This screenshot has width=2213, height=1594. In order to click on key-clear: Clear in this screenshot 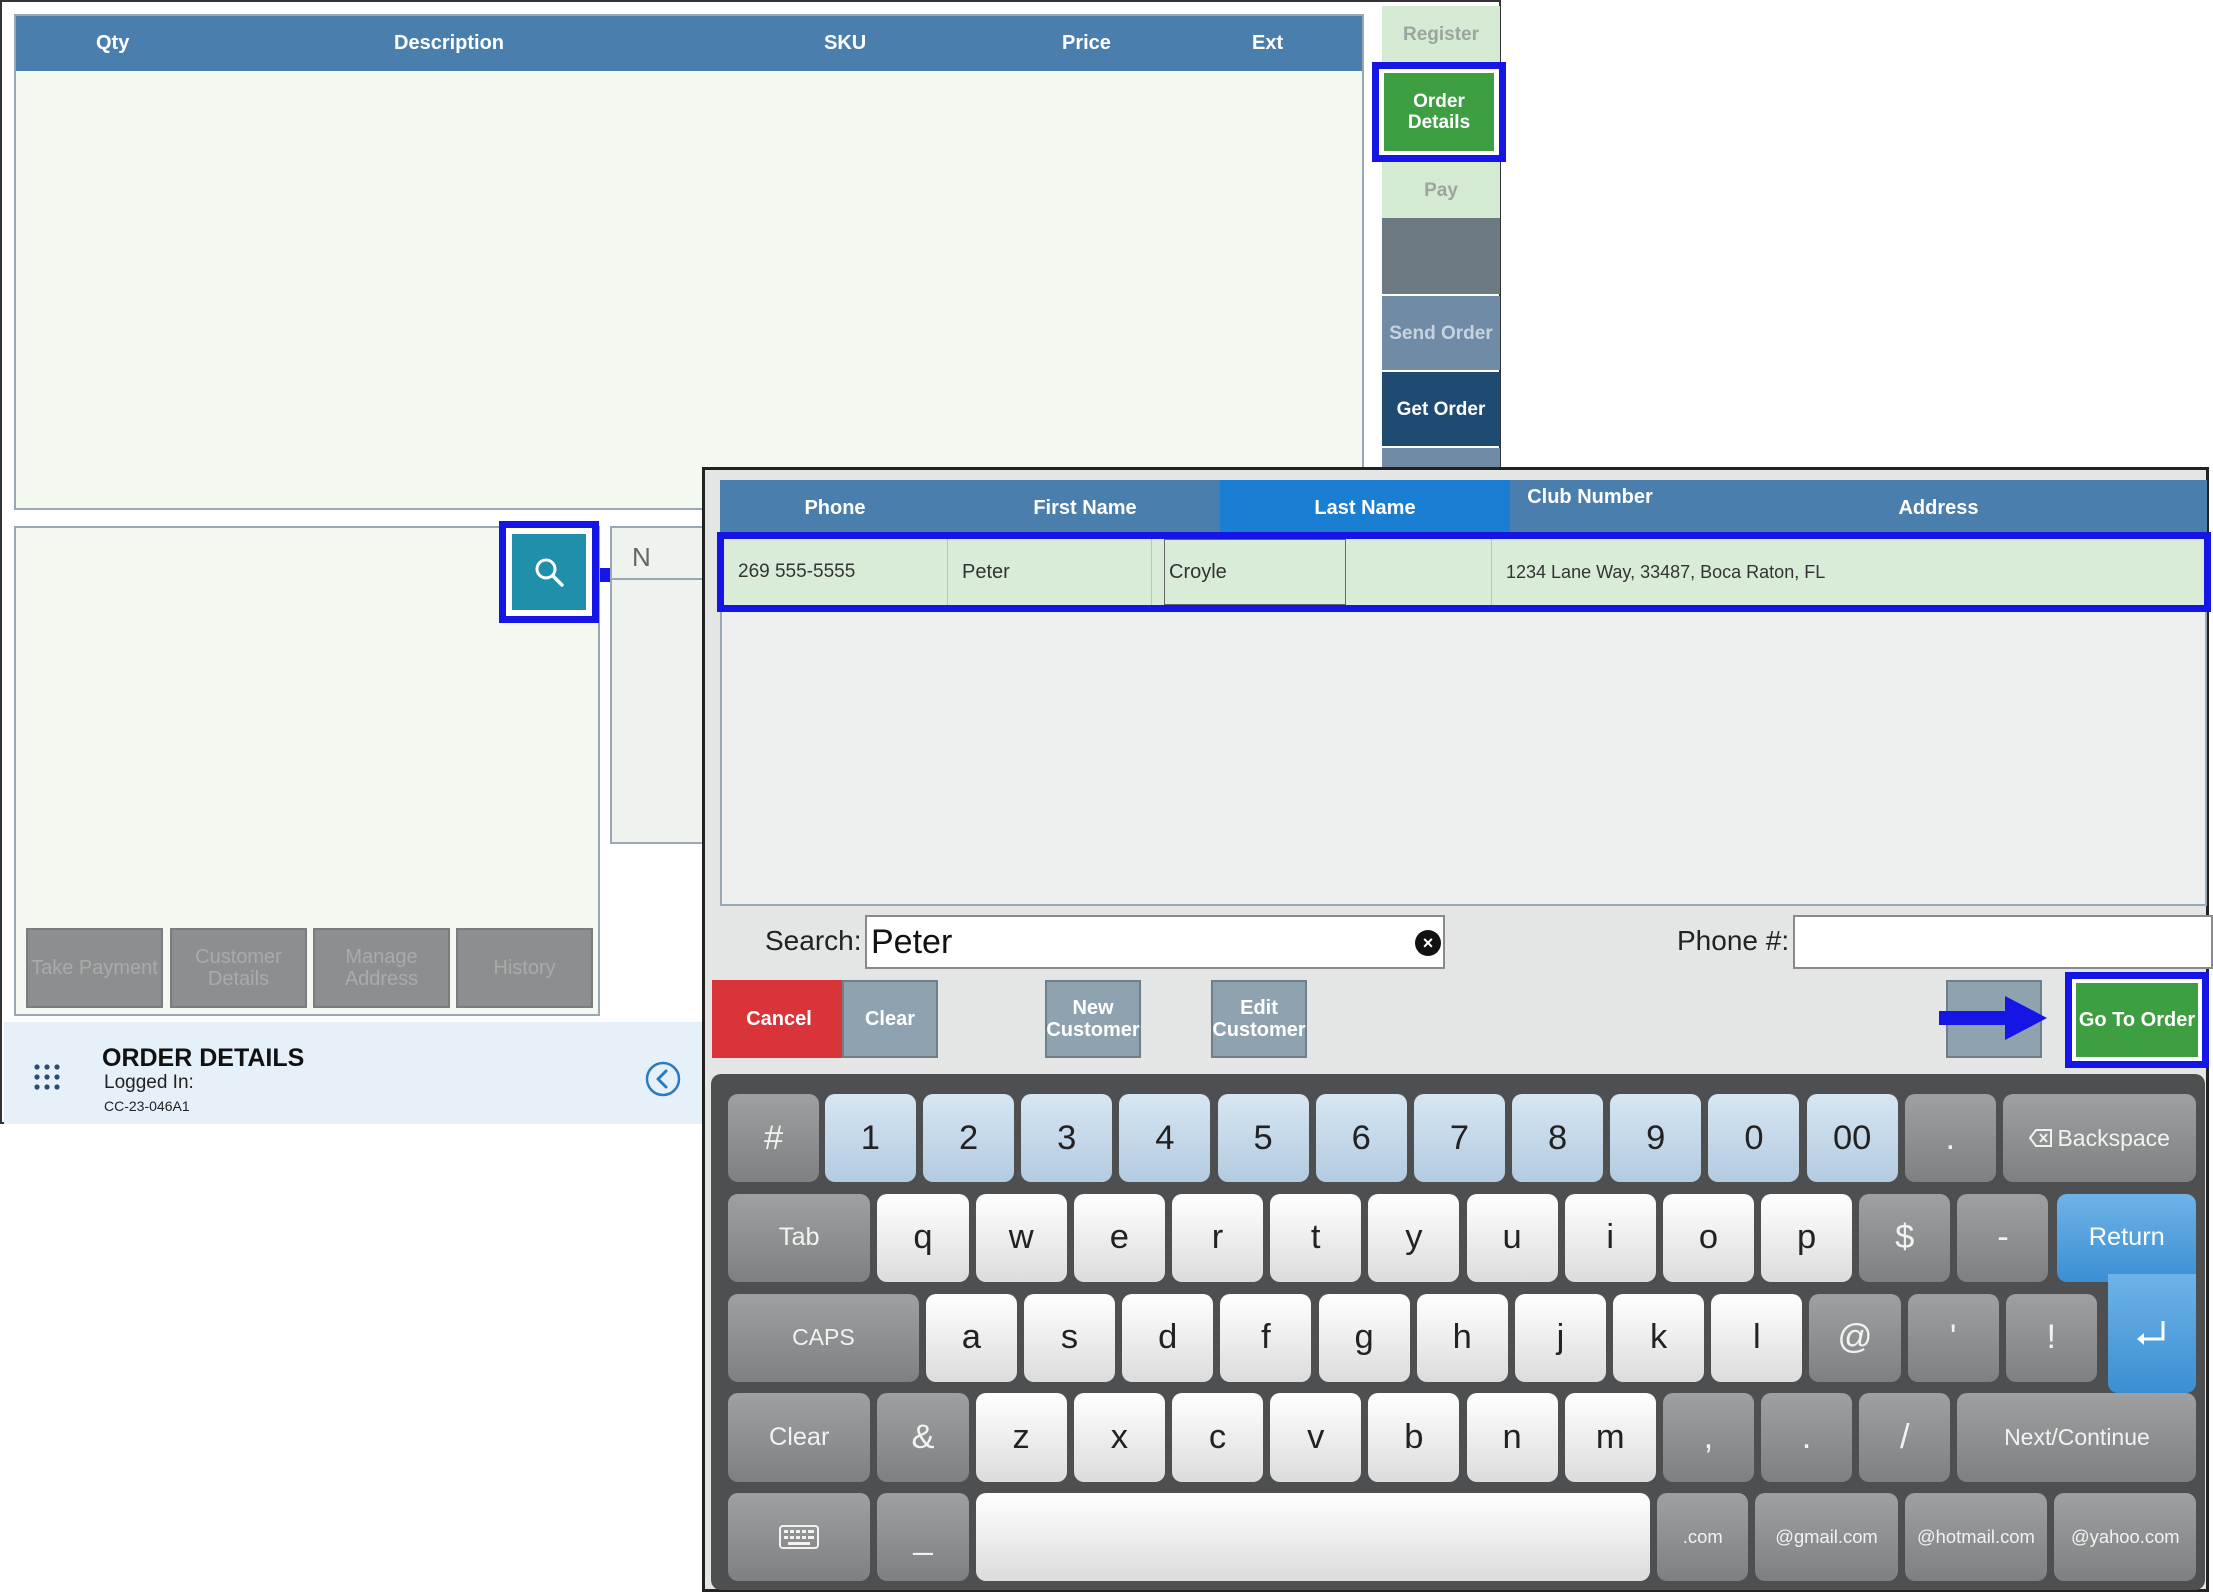, I will do `click(799, 1437)`.